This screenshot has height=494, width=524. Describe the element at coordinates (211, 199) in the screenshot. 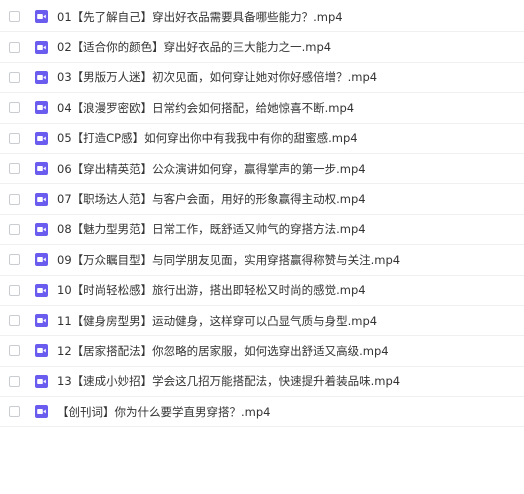

I see `file-name: 07【职场达人范】与客户会面，用好的形象赢得主动权.mp4` at that location.